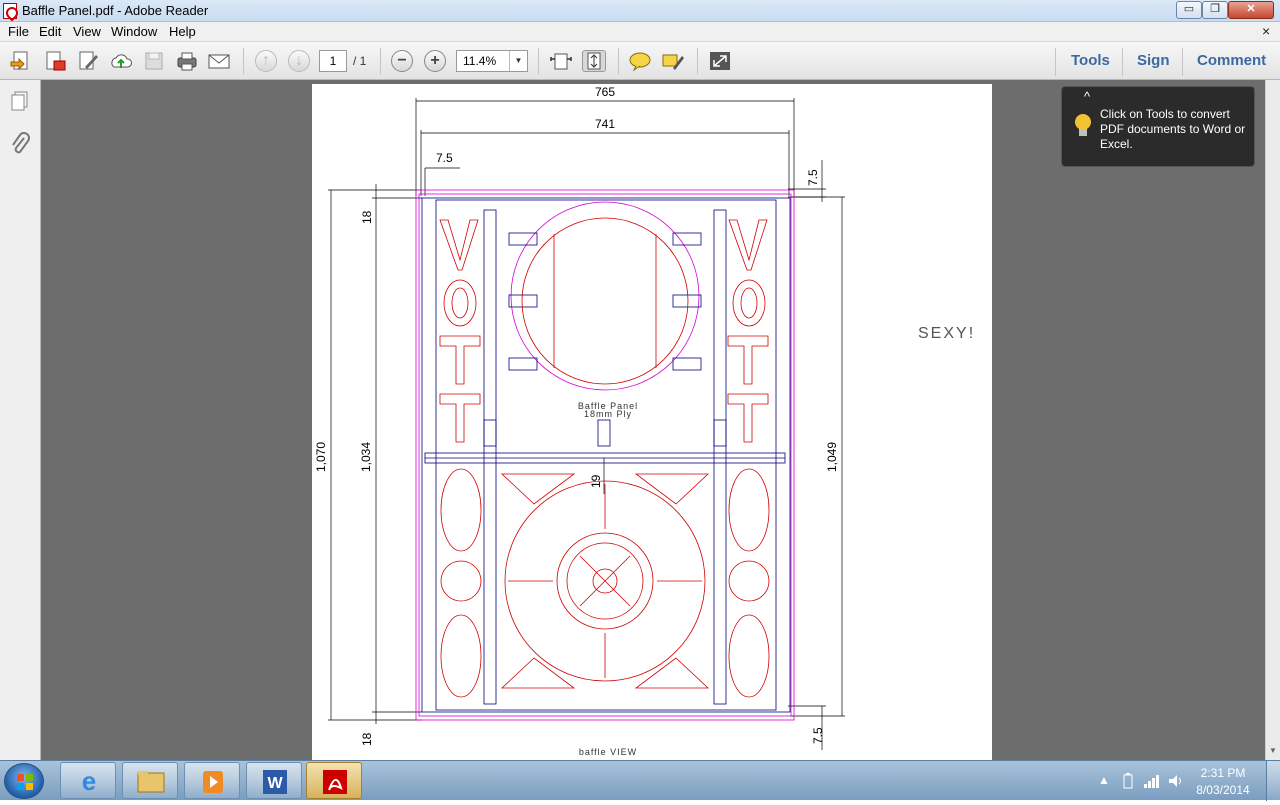 This screenshot has width=1280, height=805. I want to click on menu-help: Help, so click(182, 31).